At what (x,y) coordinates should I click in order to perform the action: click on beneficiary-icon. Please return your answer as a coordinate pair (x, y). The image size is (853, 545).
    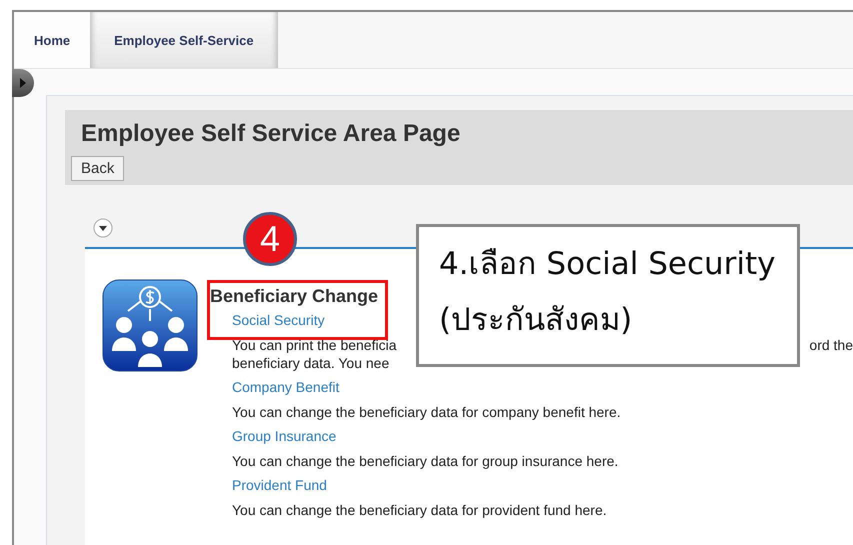
    Looking at the image, I should click on (150, 325).